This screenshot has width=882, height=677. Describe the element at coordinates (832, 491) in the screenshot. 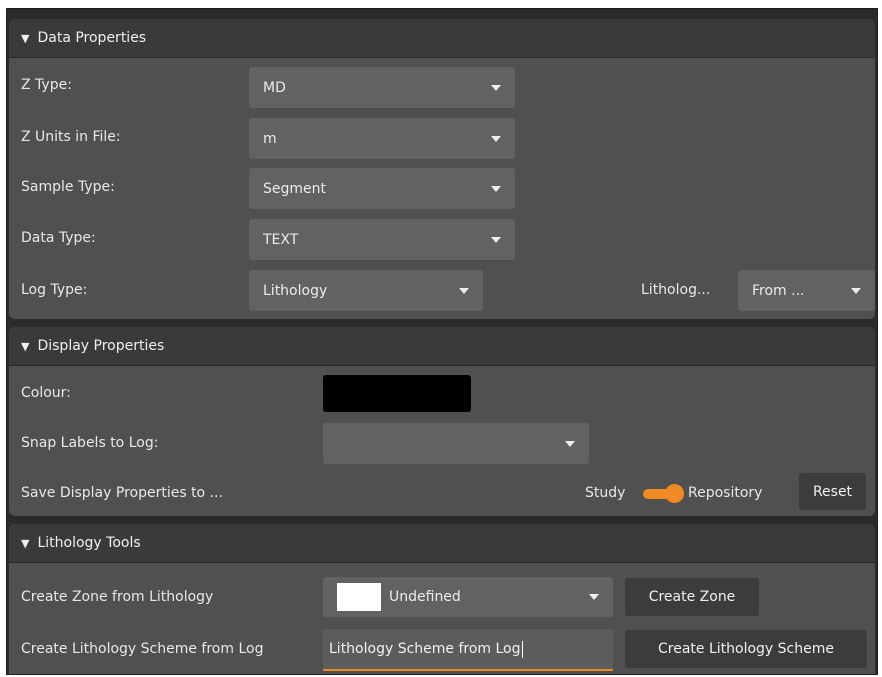

I see `reset-button: Reset` at that location.